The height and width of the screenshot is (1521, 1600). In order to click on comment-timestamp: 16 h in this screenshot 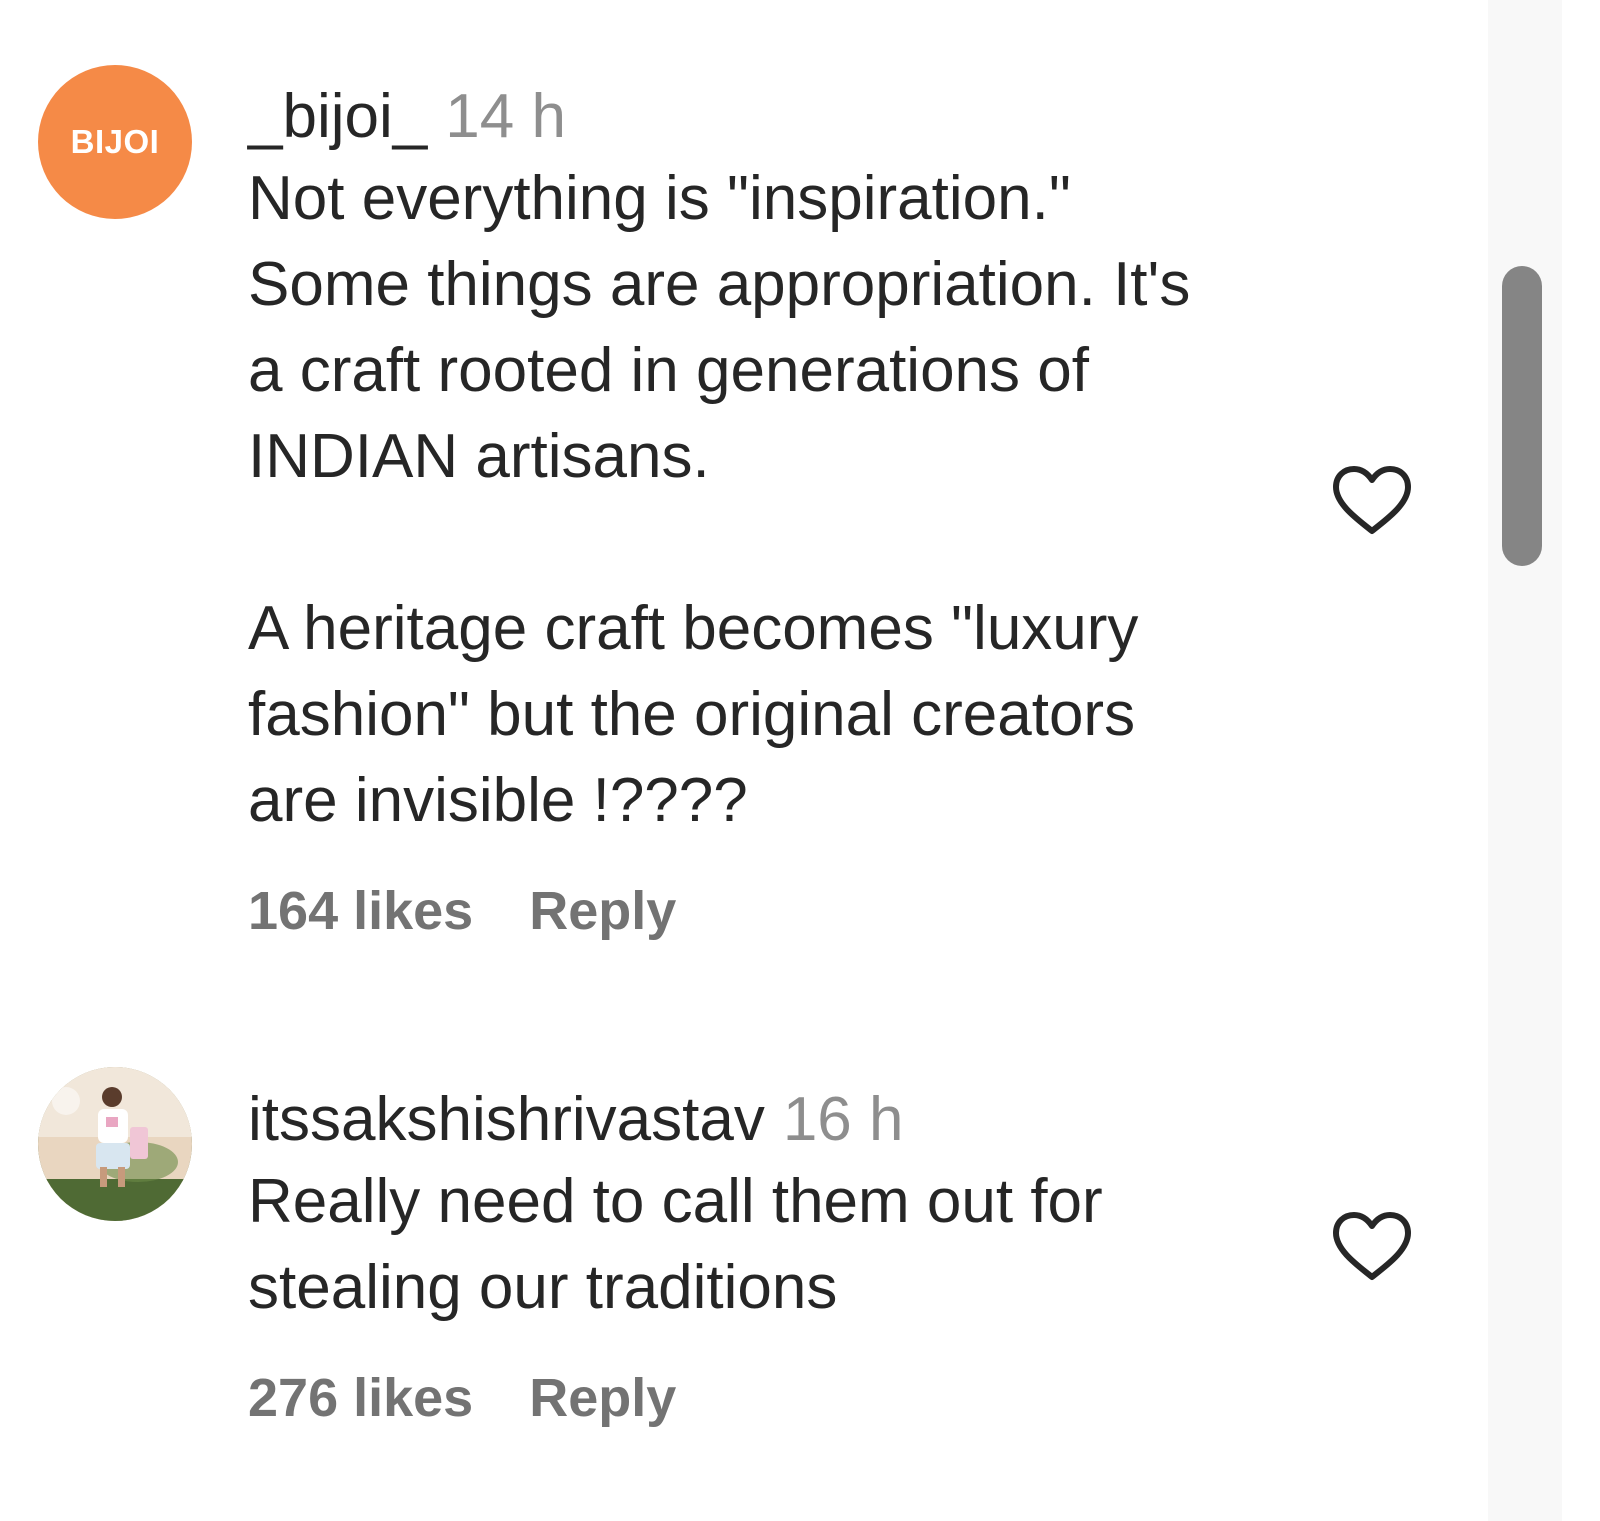, I will do `click(843, 1119)`.